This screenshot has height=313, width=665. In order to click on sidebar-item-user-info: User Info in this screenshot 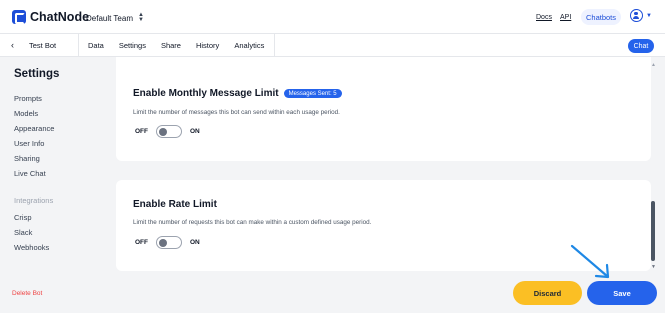, I will do `click(29, 143)`.